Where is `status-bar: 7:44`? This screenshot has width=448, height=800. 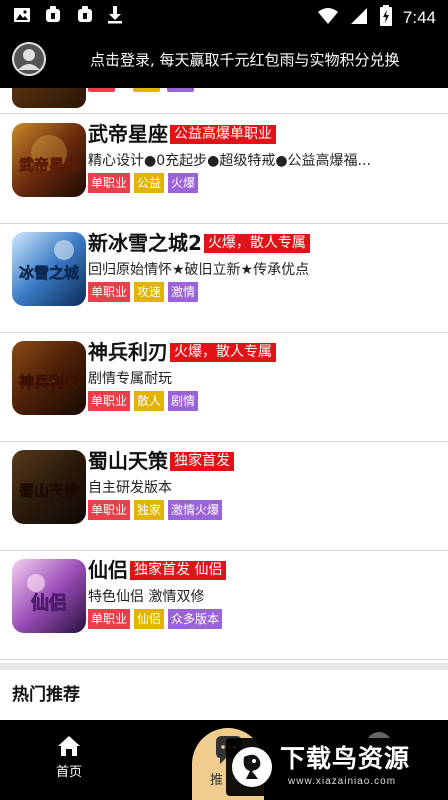
status-bar: 7:44 is located at coordinates (224, 16).